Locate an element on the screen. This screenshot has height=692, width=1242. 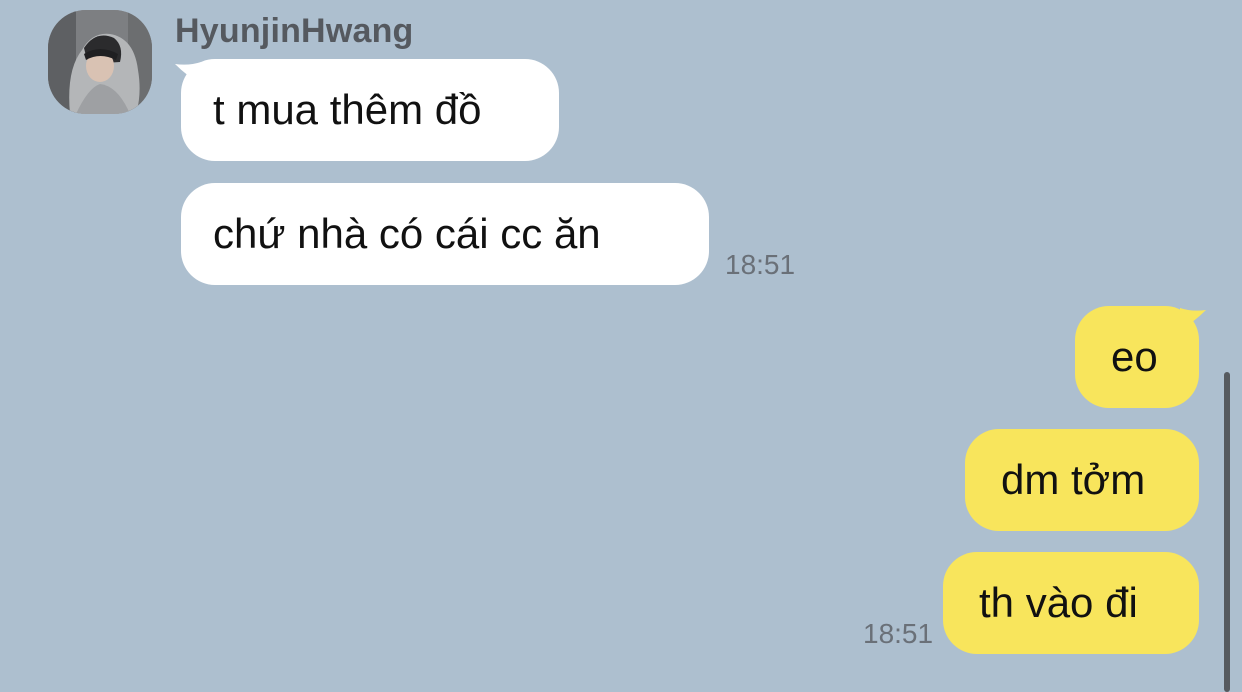
message-text: eo is located at coordinates (1134, 356).